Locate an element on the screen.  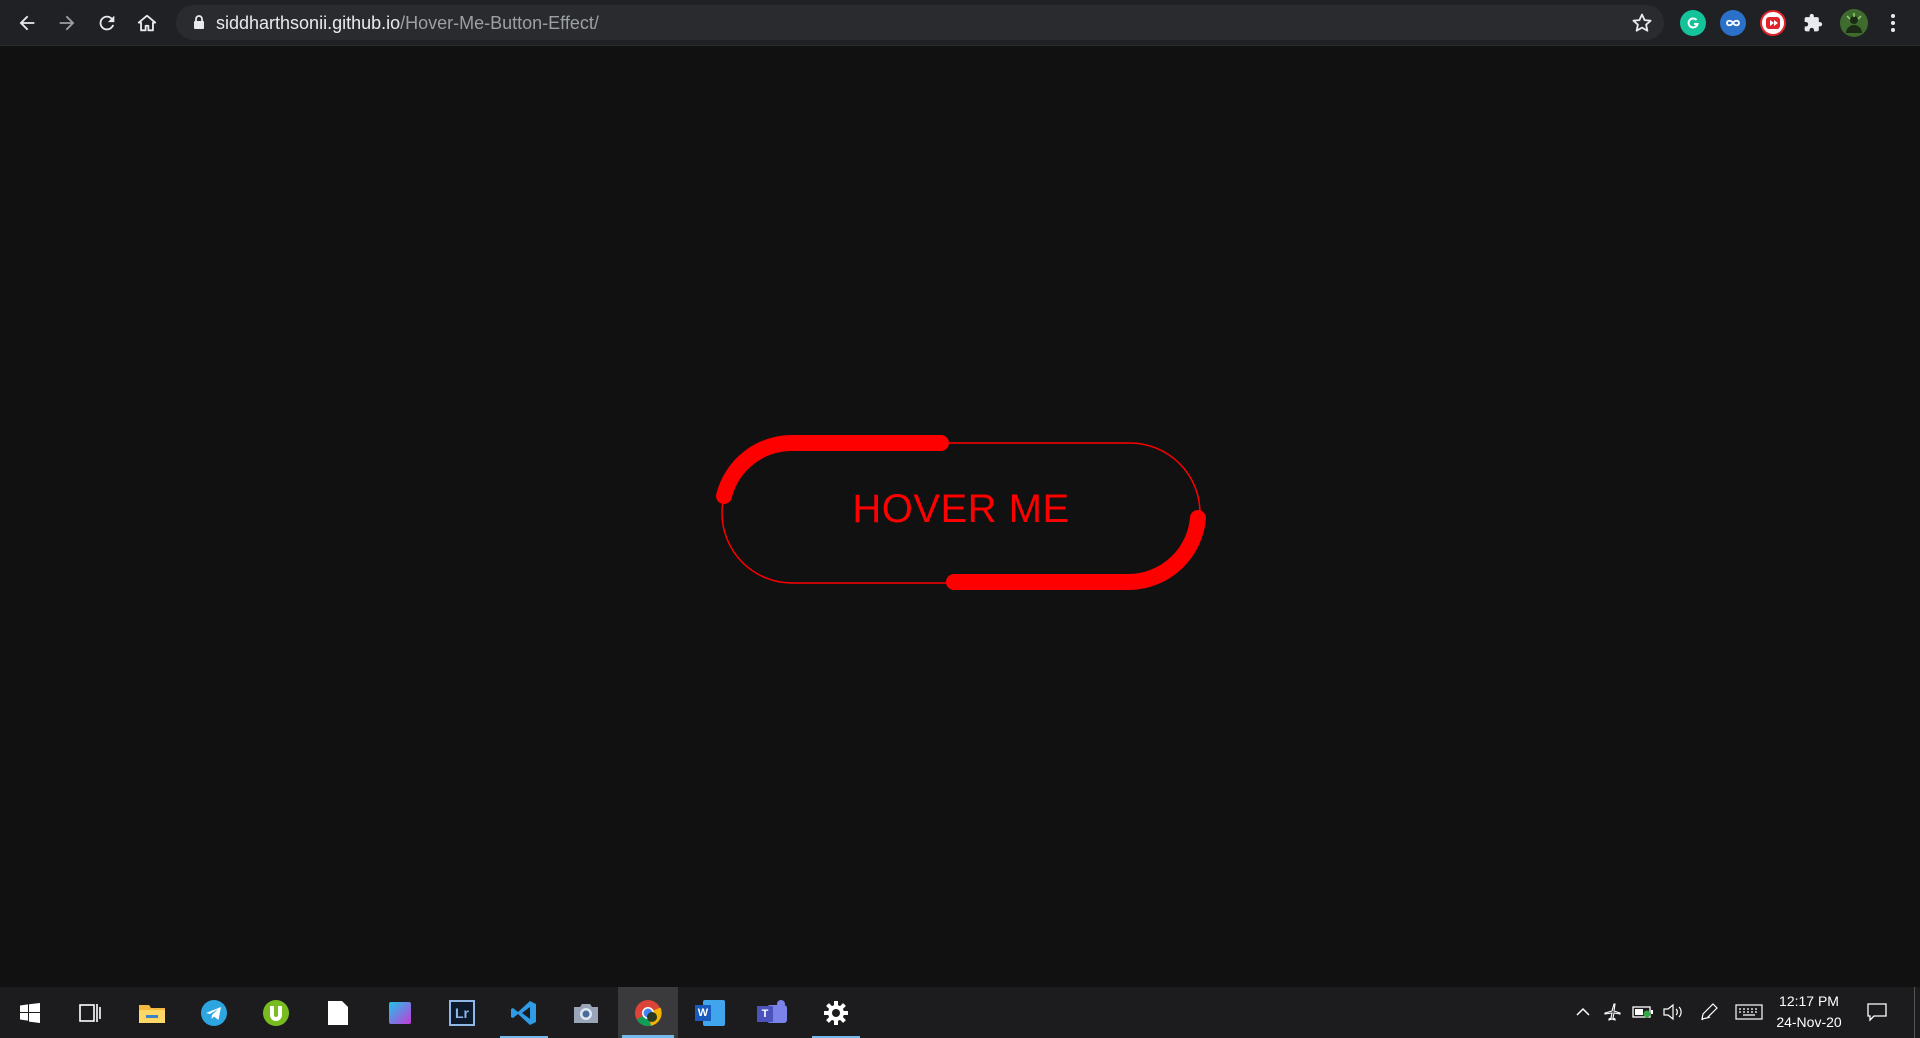
chevron-up-icon is located at coordinates (1583, 1012).